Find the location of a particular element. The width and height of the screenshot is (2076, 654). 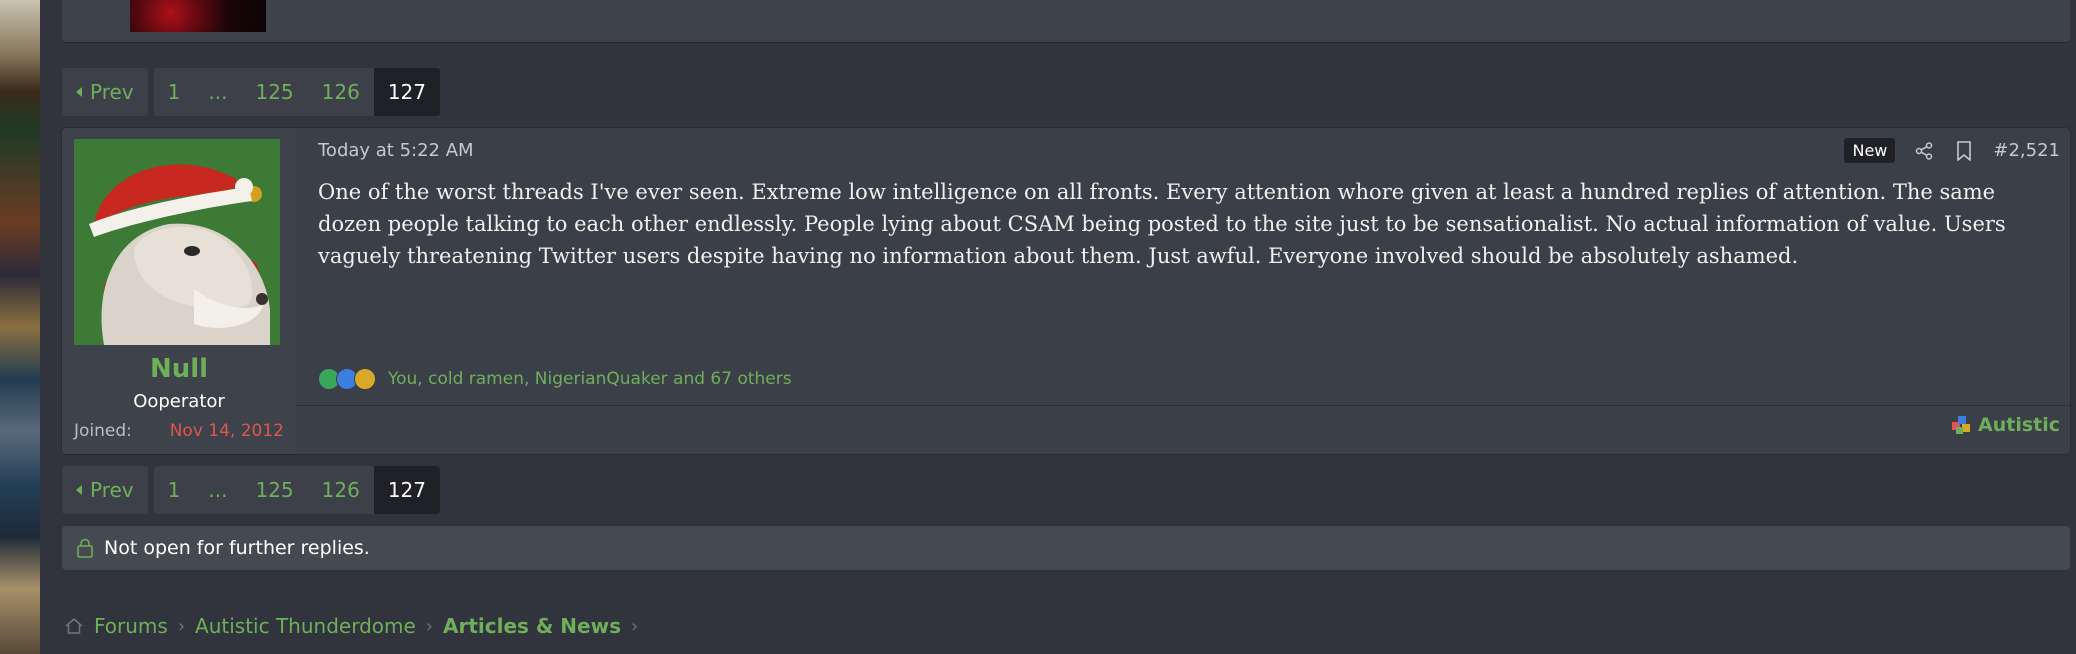

medal-icon is located at coordinates (365, 379).